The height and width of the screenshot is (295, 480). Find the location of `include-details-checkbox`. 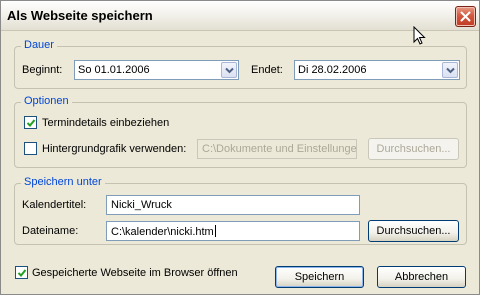

include-details-checkbox is located at coordinates (30, 122).